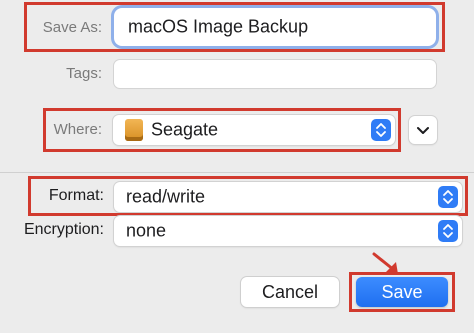 The image size is (474, 333). Describe the element at coordinates (254, 130) in the screenshot. I see `where-popup: Seagate` at that location.